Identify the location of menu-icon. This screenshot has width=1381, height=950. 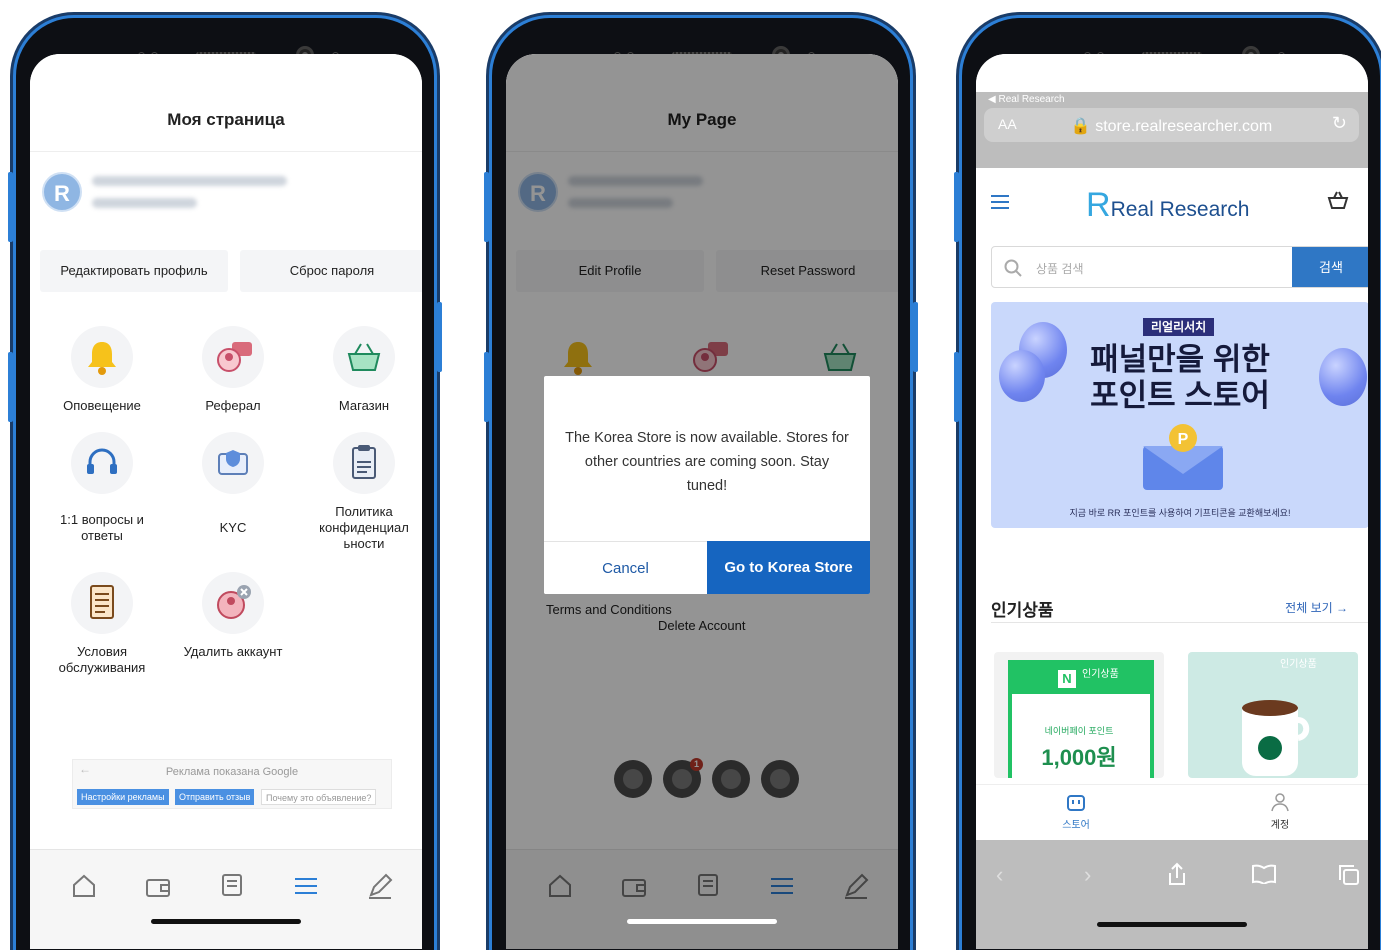
(306, 886).